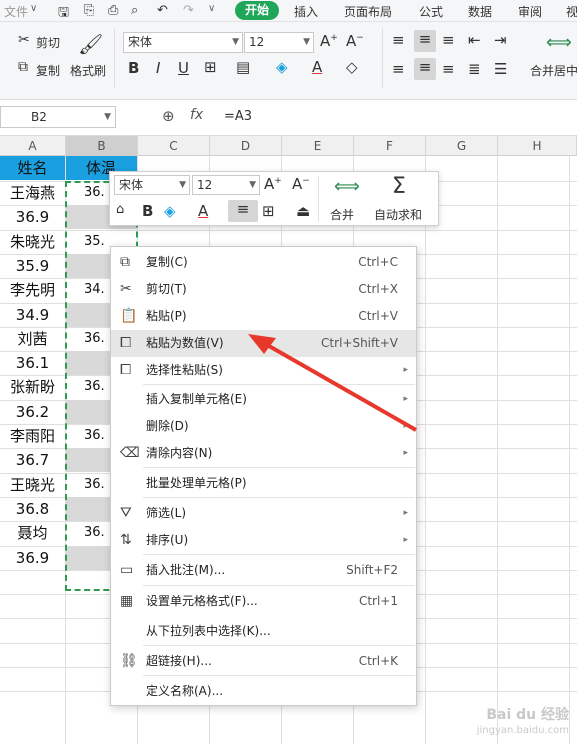 This screenshot has height=744, width=577. I want to click on menu-item: ✂ 剪切(T) Ctrl+X, so click(263, 289).